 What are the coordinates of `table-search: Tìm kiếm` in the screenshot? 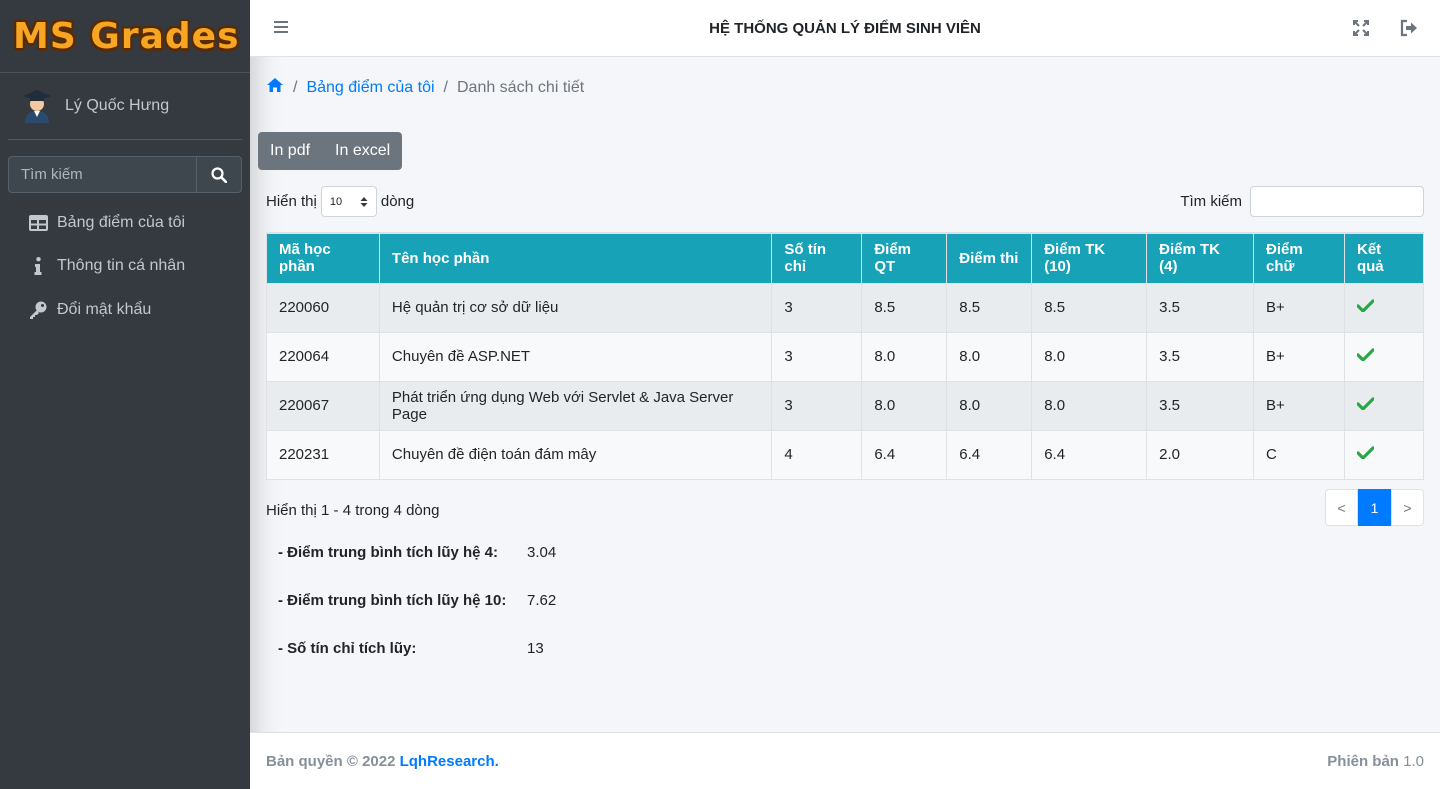 It's located at (1302, 201).